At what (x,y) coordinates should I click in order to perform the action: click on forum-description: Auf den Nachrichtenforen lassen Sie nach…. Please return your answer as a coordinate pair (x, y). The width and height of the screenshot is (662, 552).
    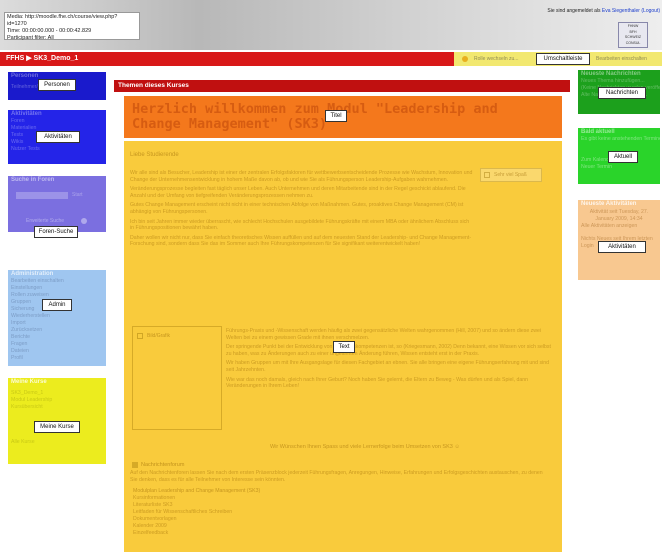
    Looking at the image, I should click on (336, 476).